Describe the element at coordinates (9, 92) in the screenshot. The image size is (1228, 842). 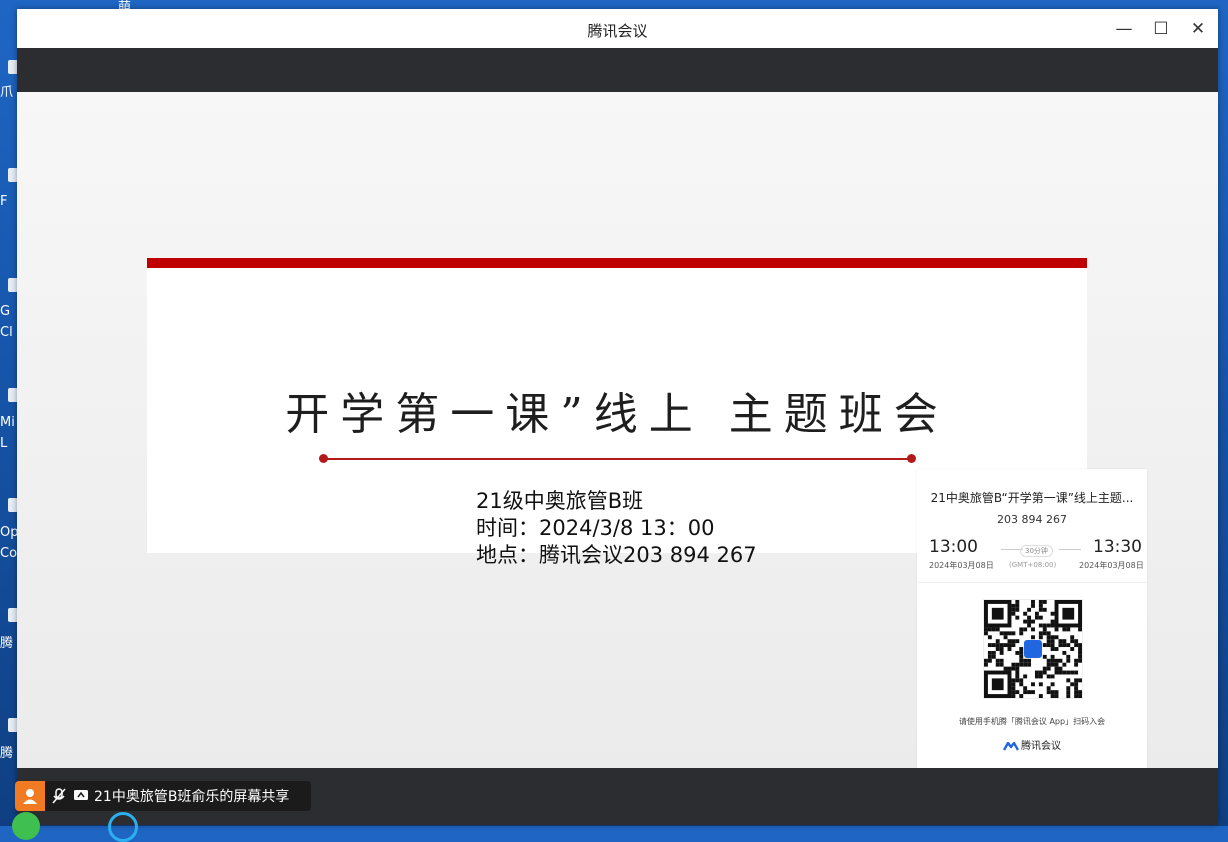
I see `desktop-icon-label: 爪` at that location.